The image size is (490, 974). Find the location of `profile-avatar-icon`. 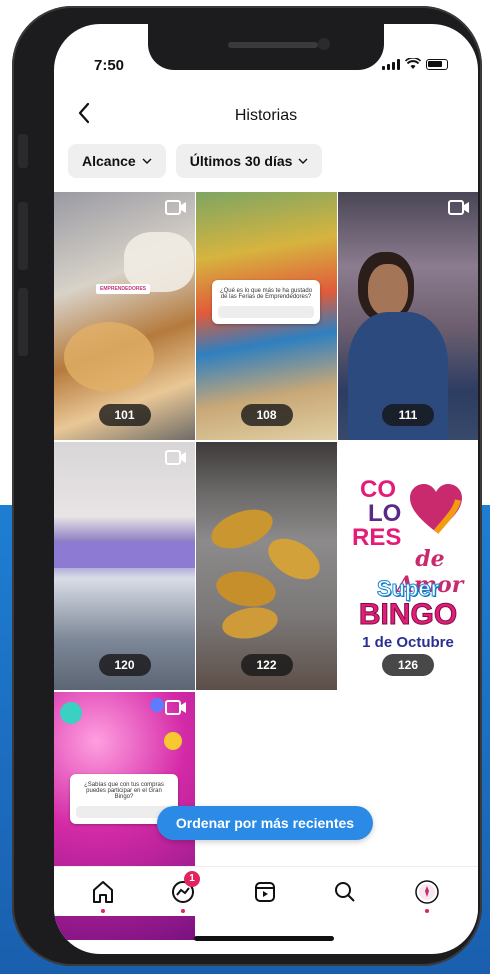

profile-avatar-icon is located at coordinates (427, 892).